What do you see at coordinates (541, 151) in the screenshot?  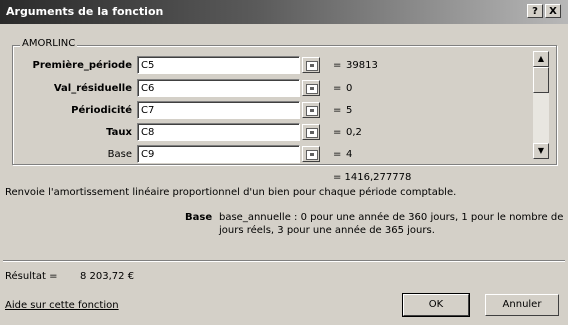 I see `scroll-down-icon: ▼` at bounding box center [541, 151].